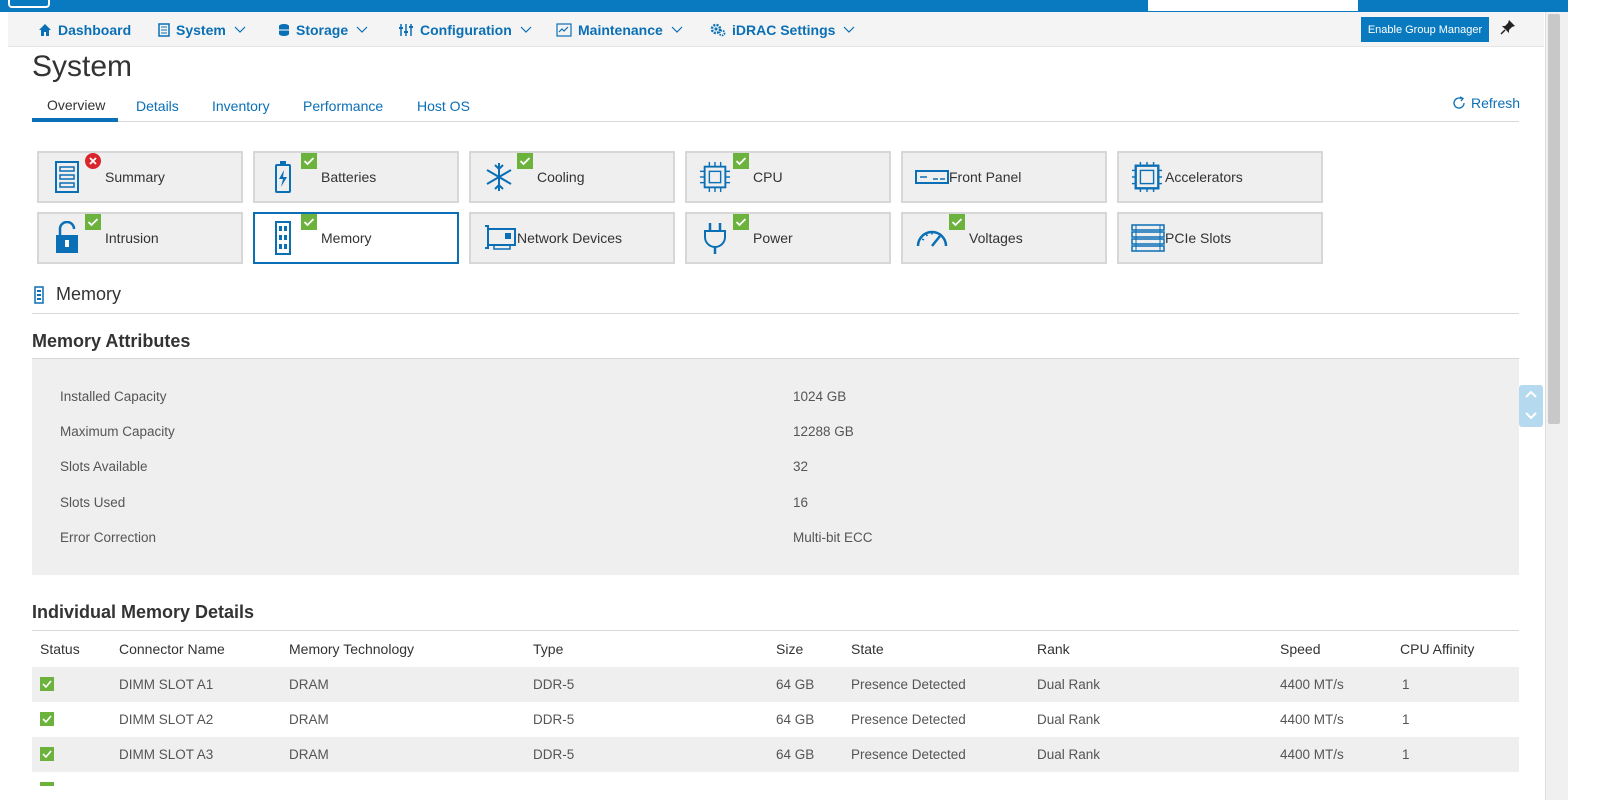 This screenshot has width=1597, height=800. Describe the element at coordinates (283, 238) in the screenshot. I see `memory-icon` at that location.